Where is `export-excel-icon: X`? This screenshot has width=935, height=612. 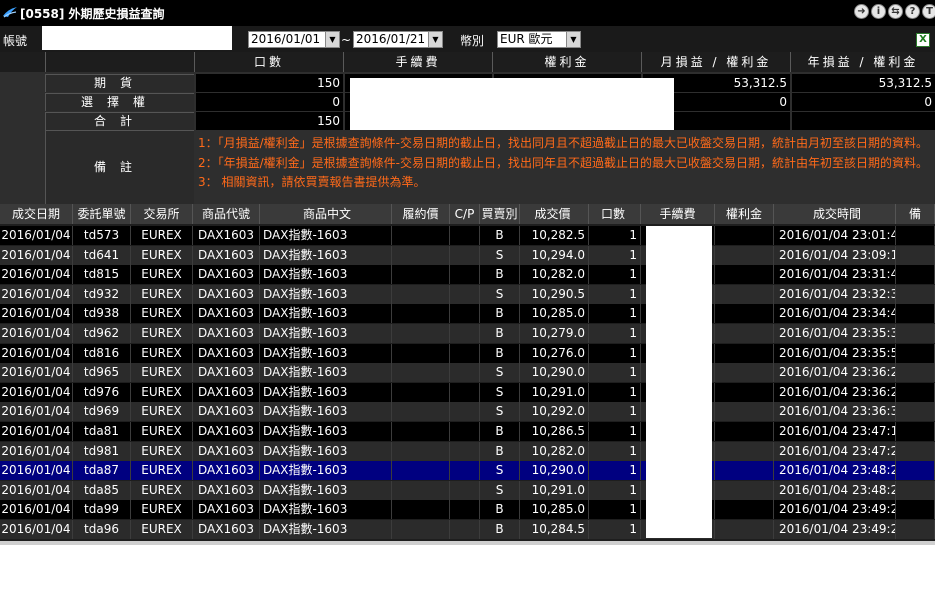 export-excel-icon: X is located at coordinates (923, 40).